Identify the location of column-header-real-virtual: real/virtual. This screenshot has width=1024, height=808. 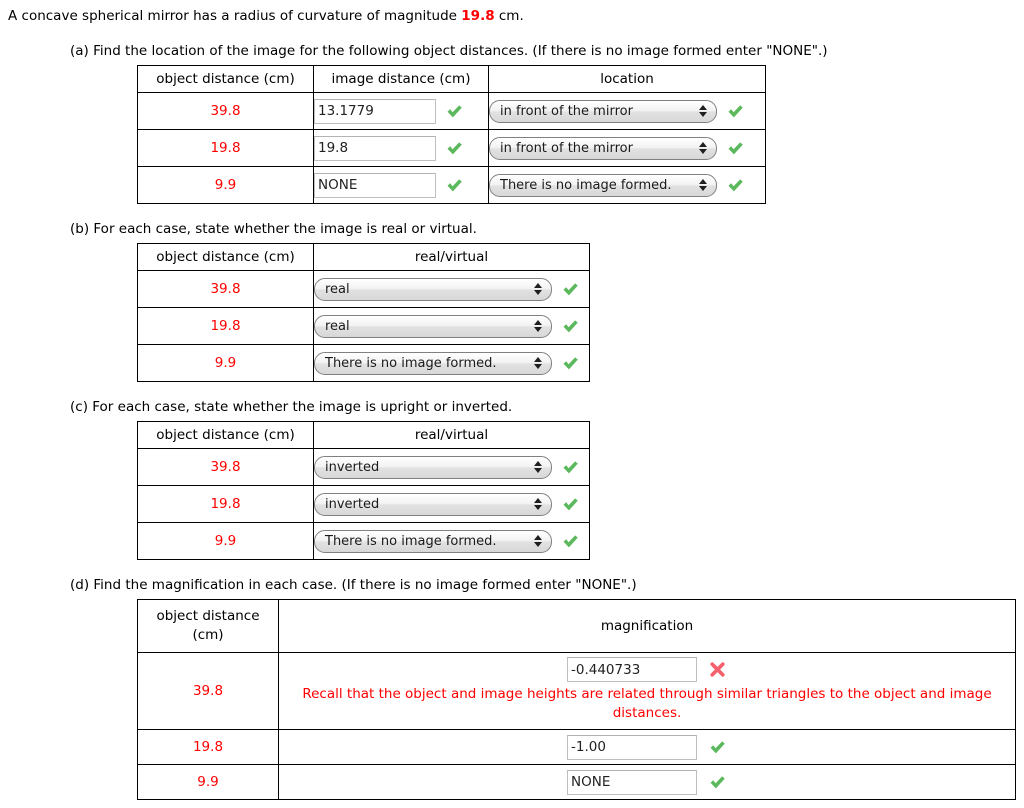
(451, 257).